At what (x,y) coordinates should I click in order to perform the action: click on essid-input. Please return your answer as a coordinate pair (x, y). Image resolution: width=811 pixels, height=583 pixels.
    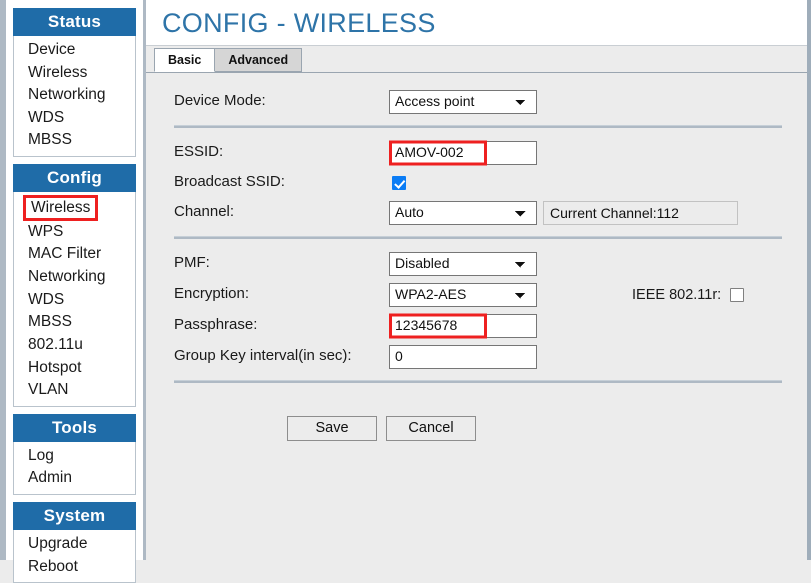
    Looking at the image, I should click on (463, 152).